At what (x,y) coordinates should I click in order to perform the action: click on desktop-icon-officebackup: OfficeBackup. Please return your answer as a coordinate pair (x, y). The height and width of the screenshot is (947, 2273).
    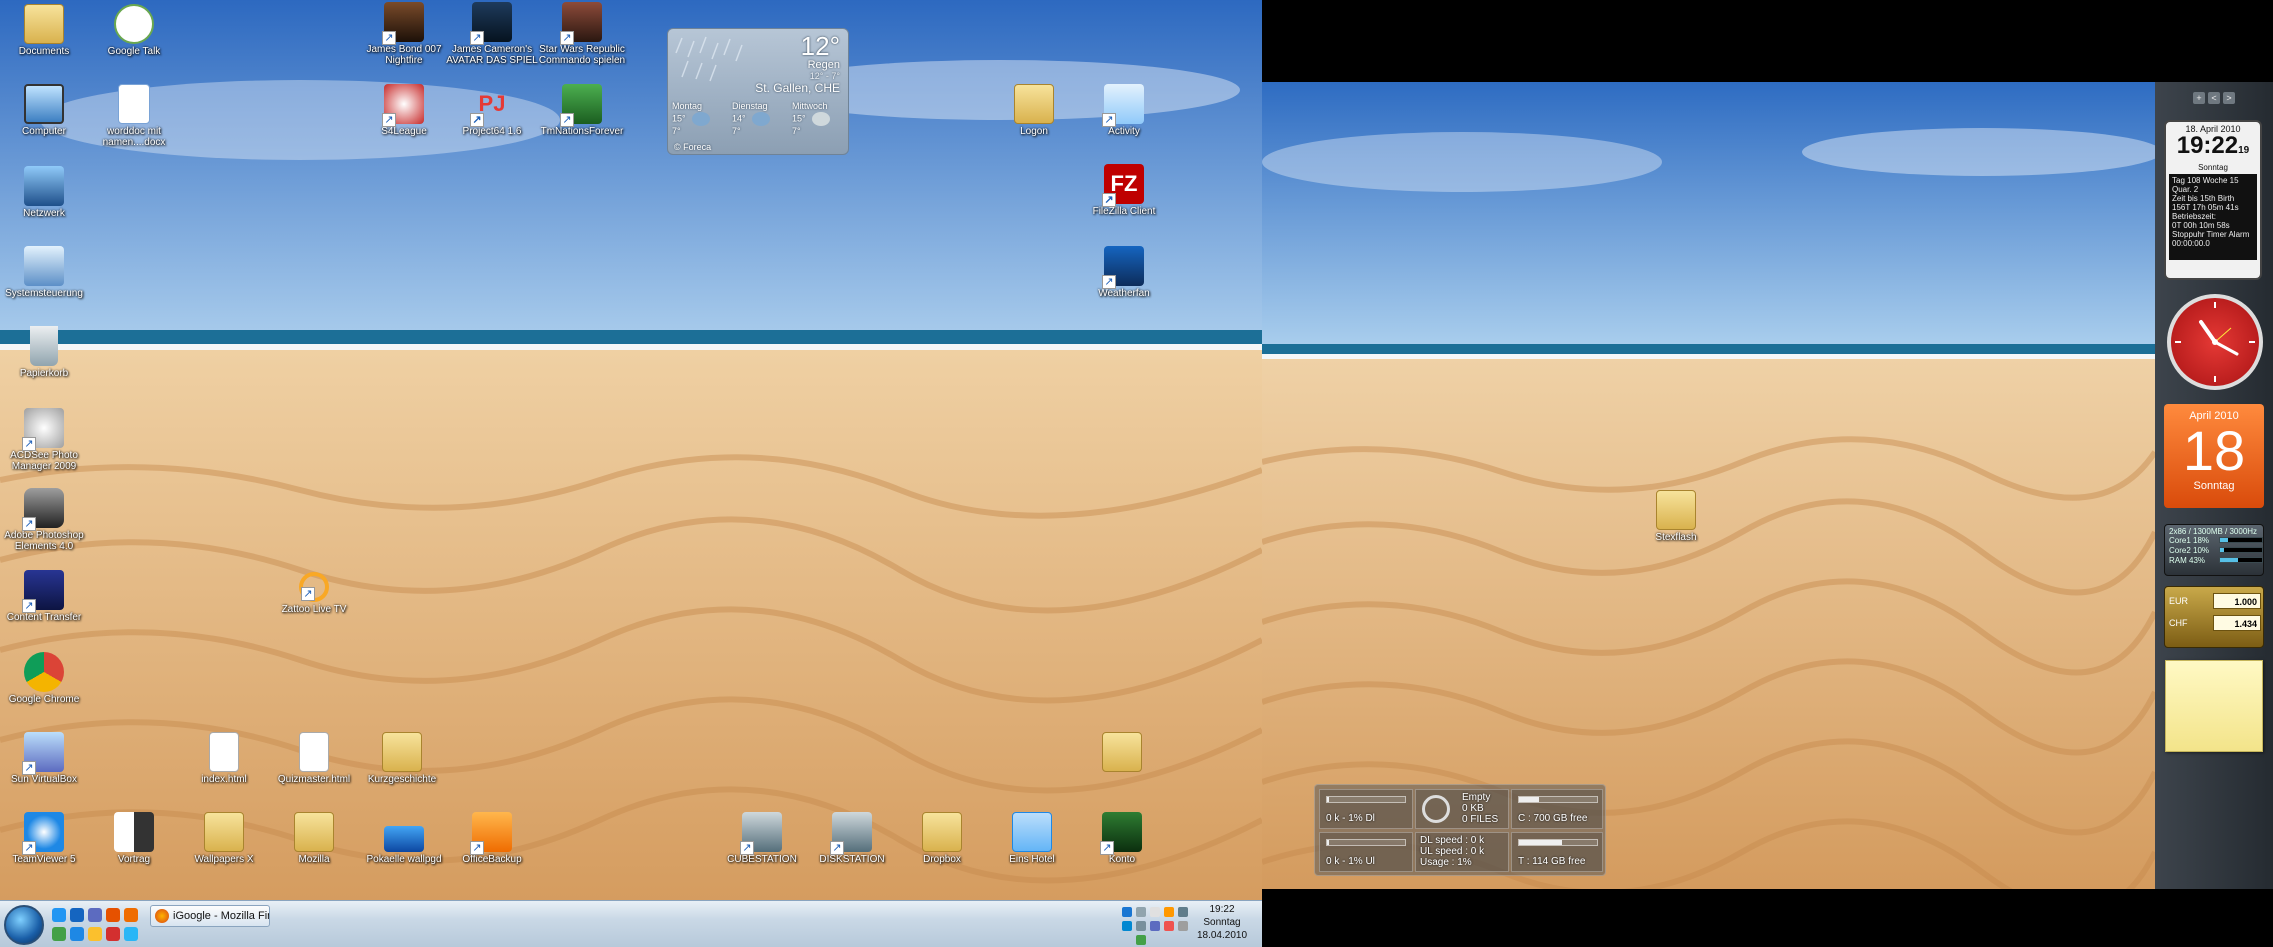
    Looking at the image, I should click on (492, 838).